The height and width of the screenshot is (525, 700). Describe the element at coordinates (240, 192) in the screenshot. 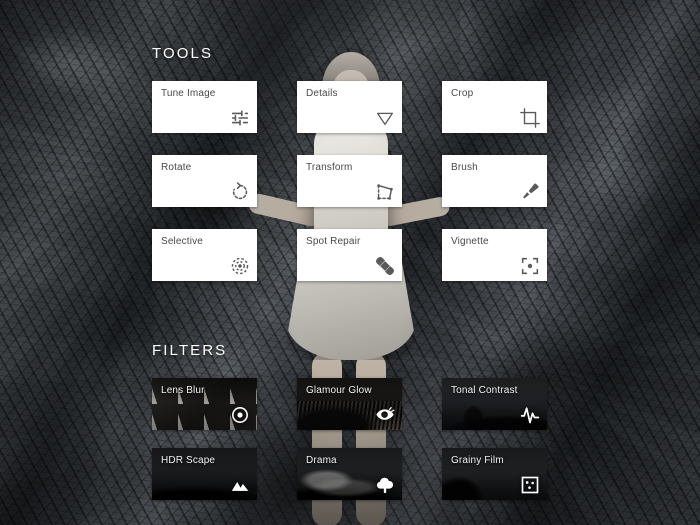

I see `rotate-icon` at that location.